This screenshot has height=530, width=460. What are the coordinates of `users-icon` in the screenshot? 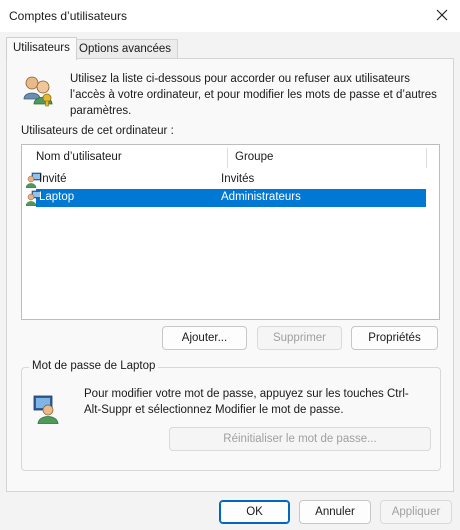 It's located at (38, 91).